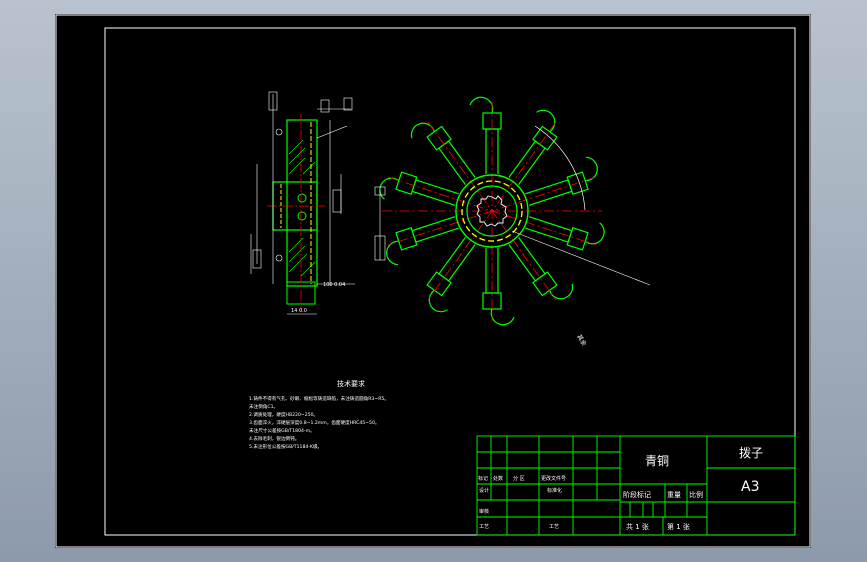 The width and height of the screenshot is (867, 562). What do you see at coordinates (751, 453) in the screenshot?
I see `part-name-text: 拨子` at bounding box center [751, 453].